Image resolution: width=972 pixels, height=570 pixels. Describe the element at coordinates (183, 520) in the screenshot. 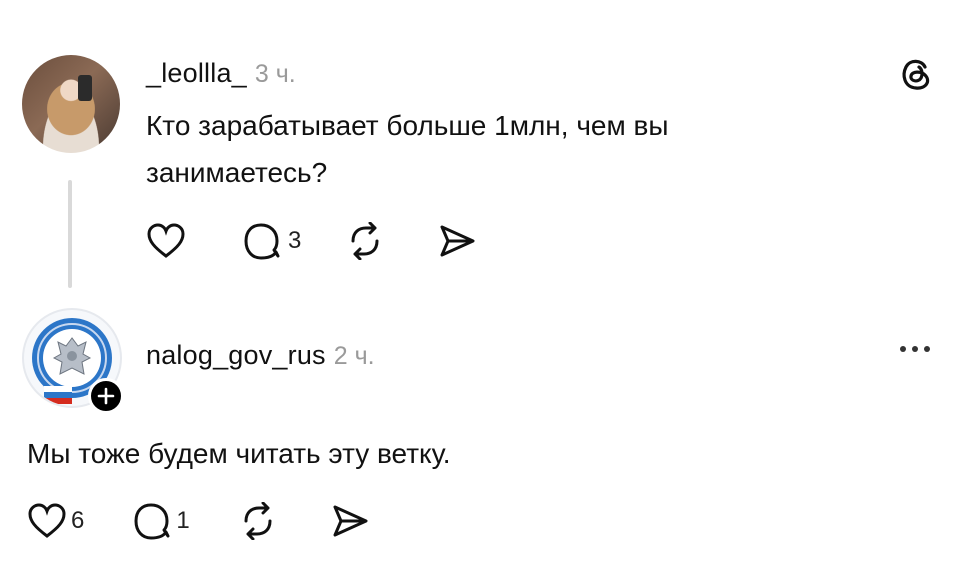

I see `post2-reply-count: 1` at that location.